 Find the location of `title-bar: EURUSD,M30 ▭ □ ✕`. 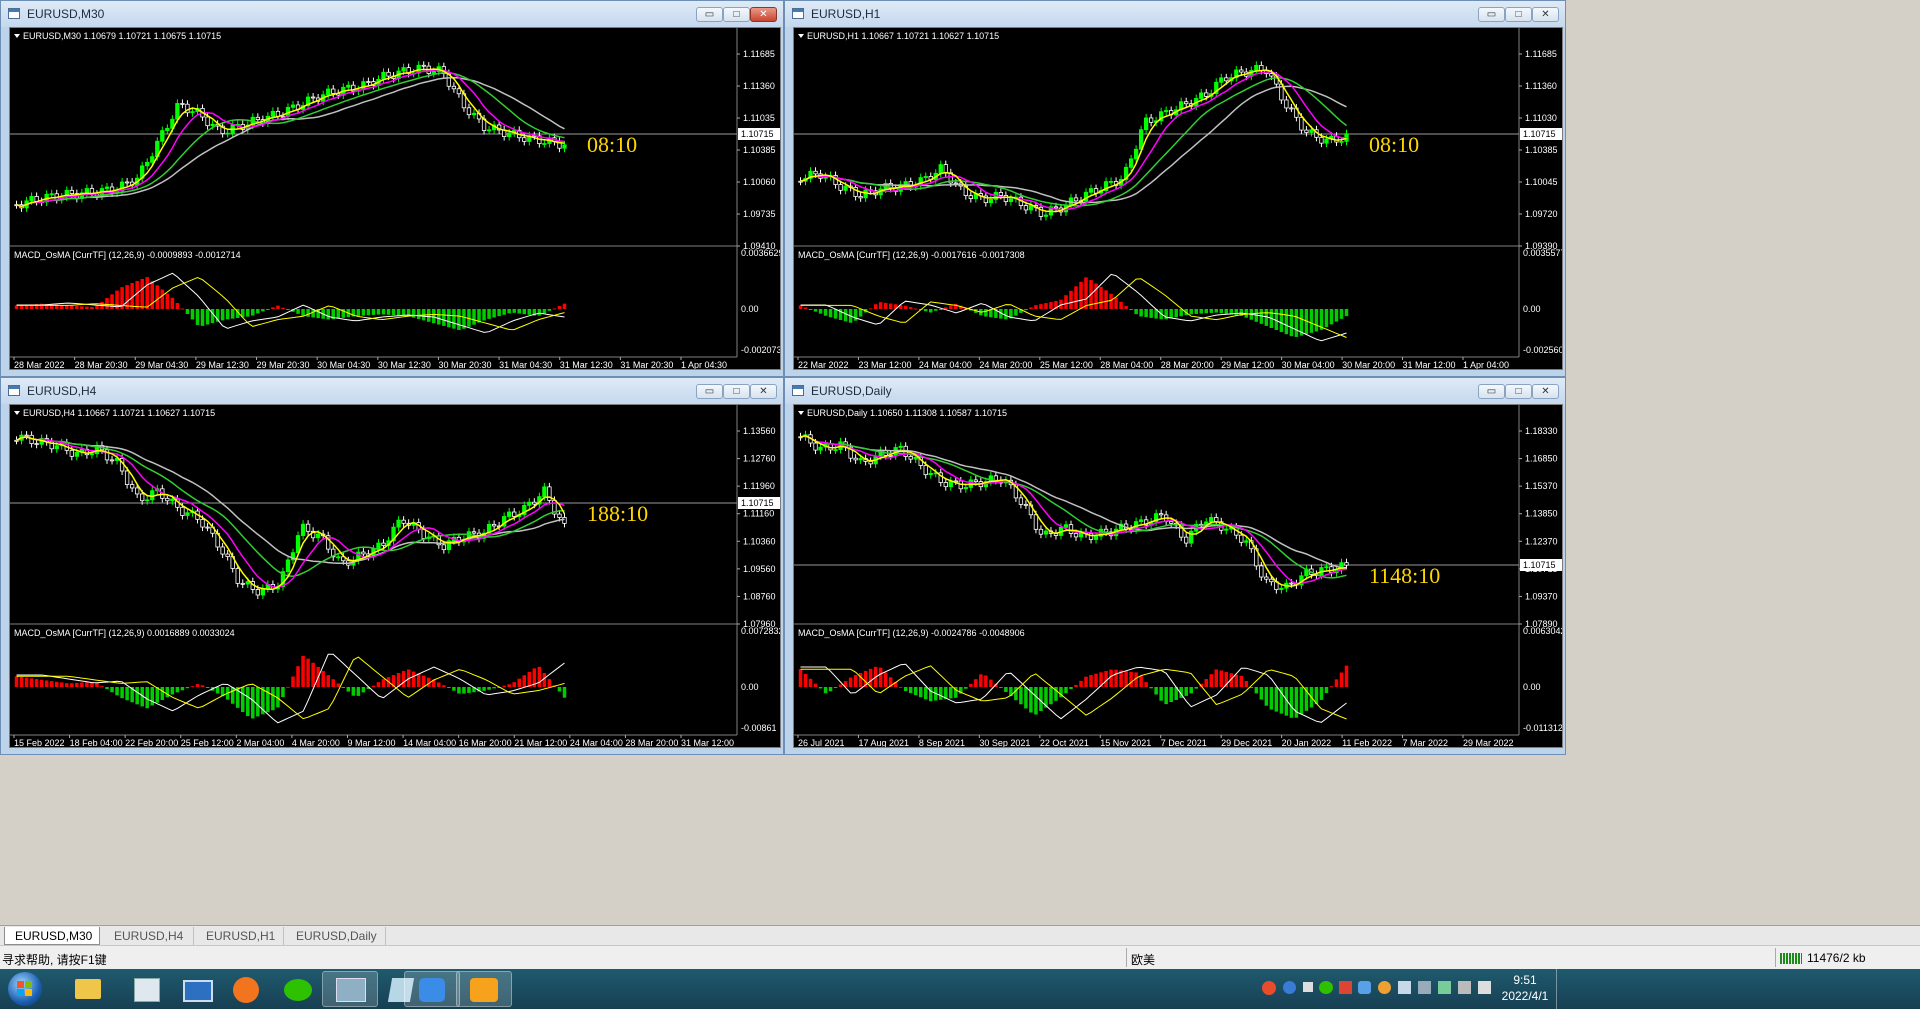

title-bar: EURUSD,M30 ▭ □ ✕ is located at coordinates (392, 14).